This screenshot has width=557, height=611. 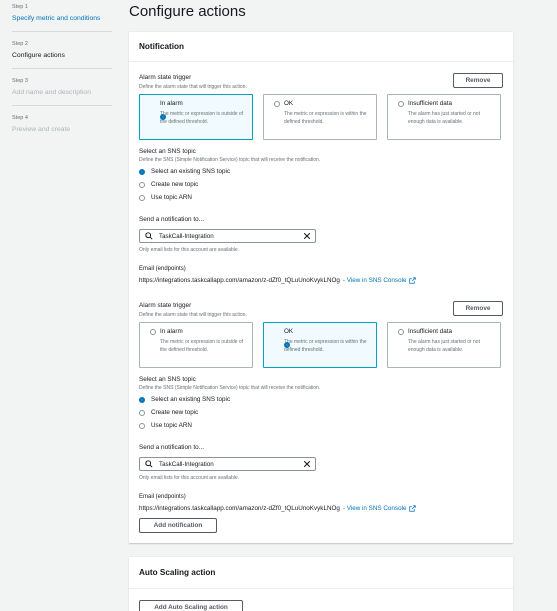 What do you see at coordinates (321, 573) in the screenshot?
I see `autoscaling-header: Auto Scaling action` at bounding box center [321, 573].